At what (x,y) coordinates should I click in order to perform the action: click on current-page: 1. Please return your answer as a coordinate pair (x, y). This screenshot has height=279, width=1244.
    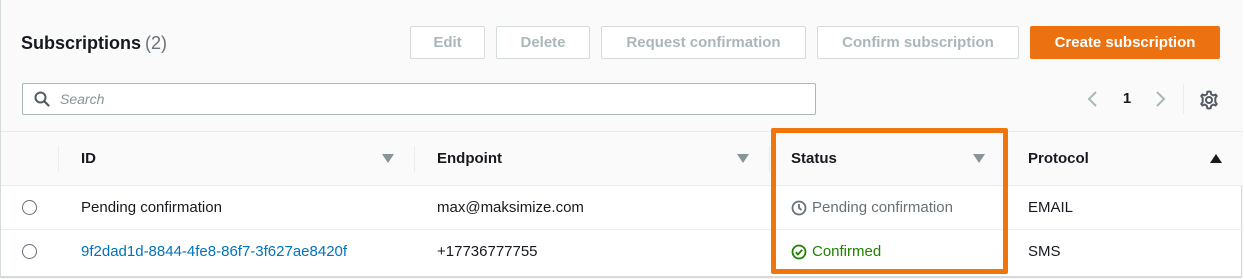
    Looking at the image, I should click on (1127, 99).